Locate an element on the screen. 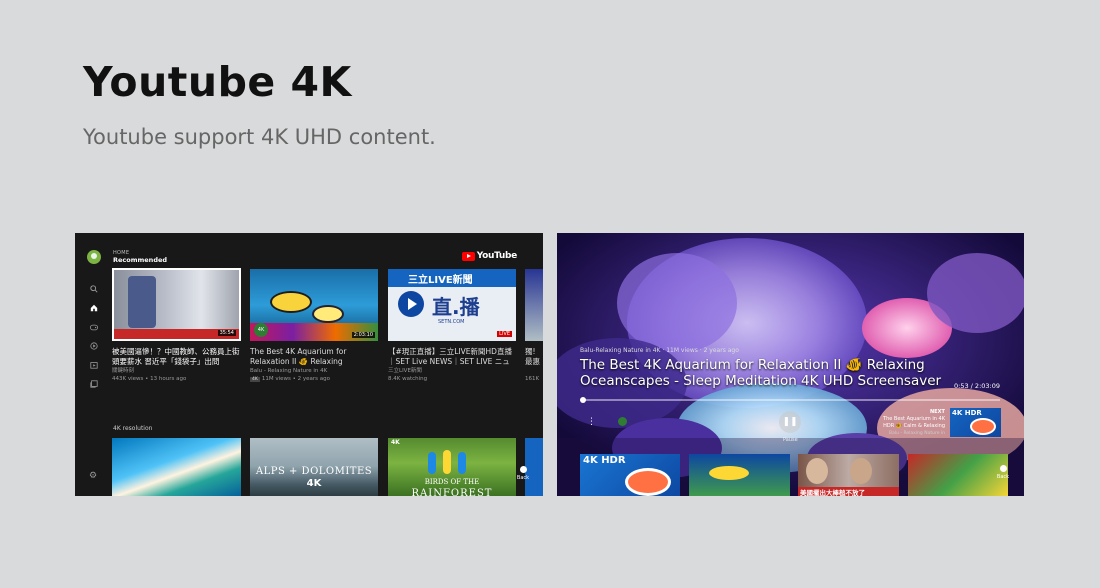  home-icon is located at coordinates (94, 308).